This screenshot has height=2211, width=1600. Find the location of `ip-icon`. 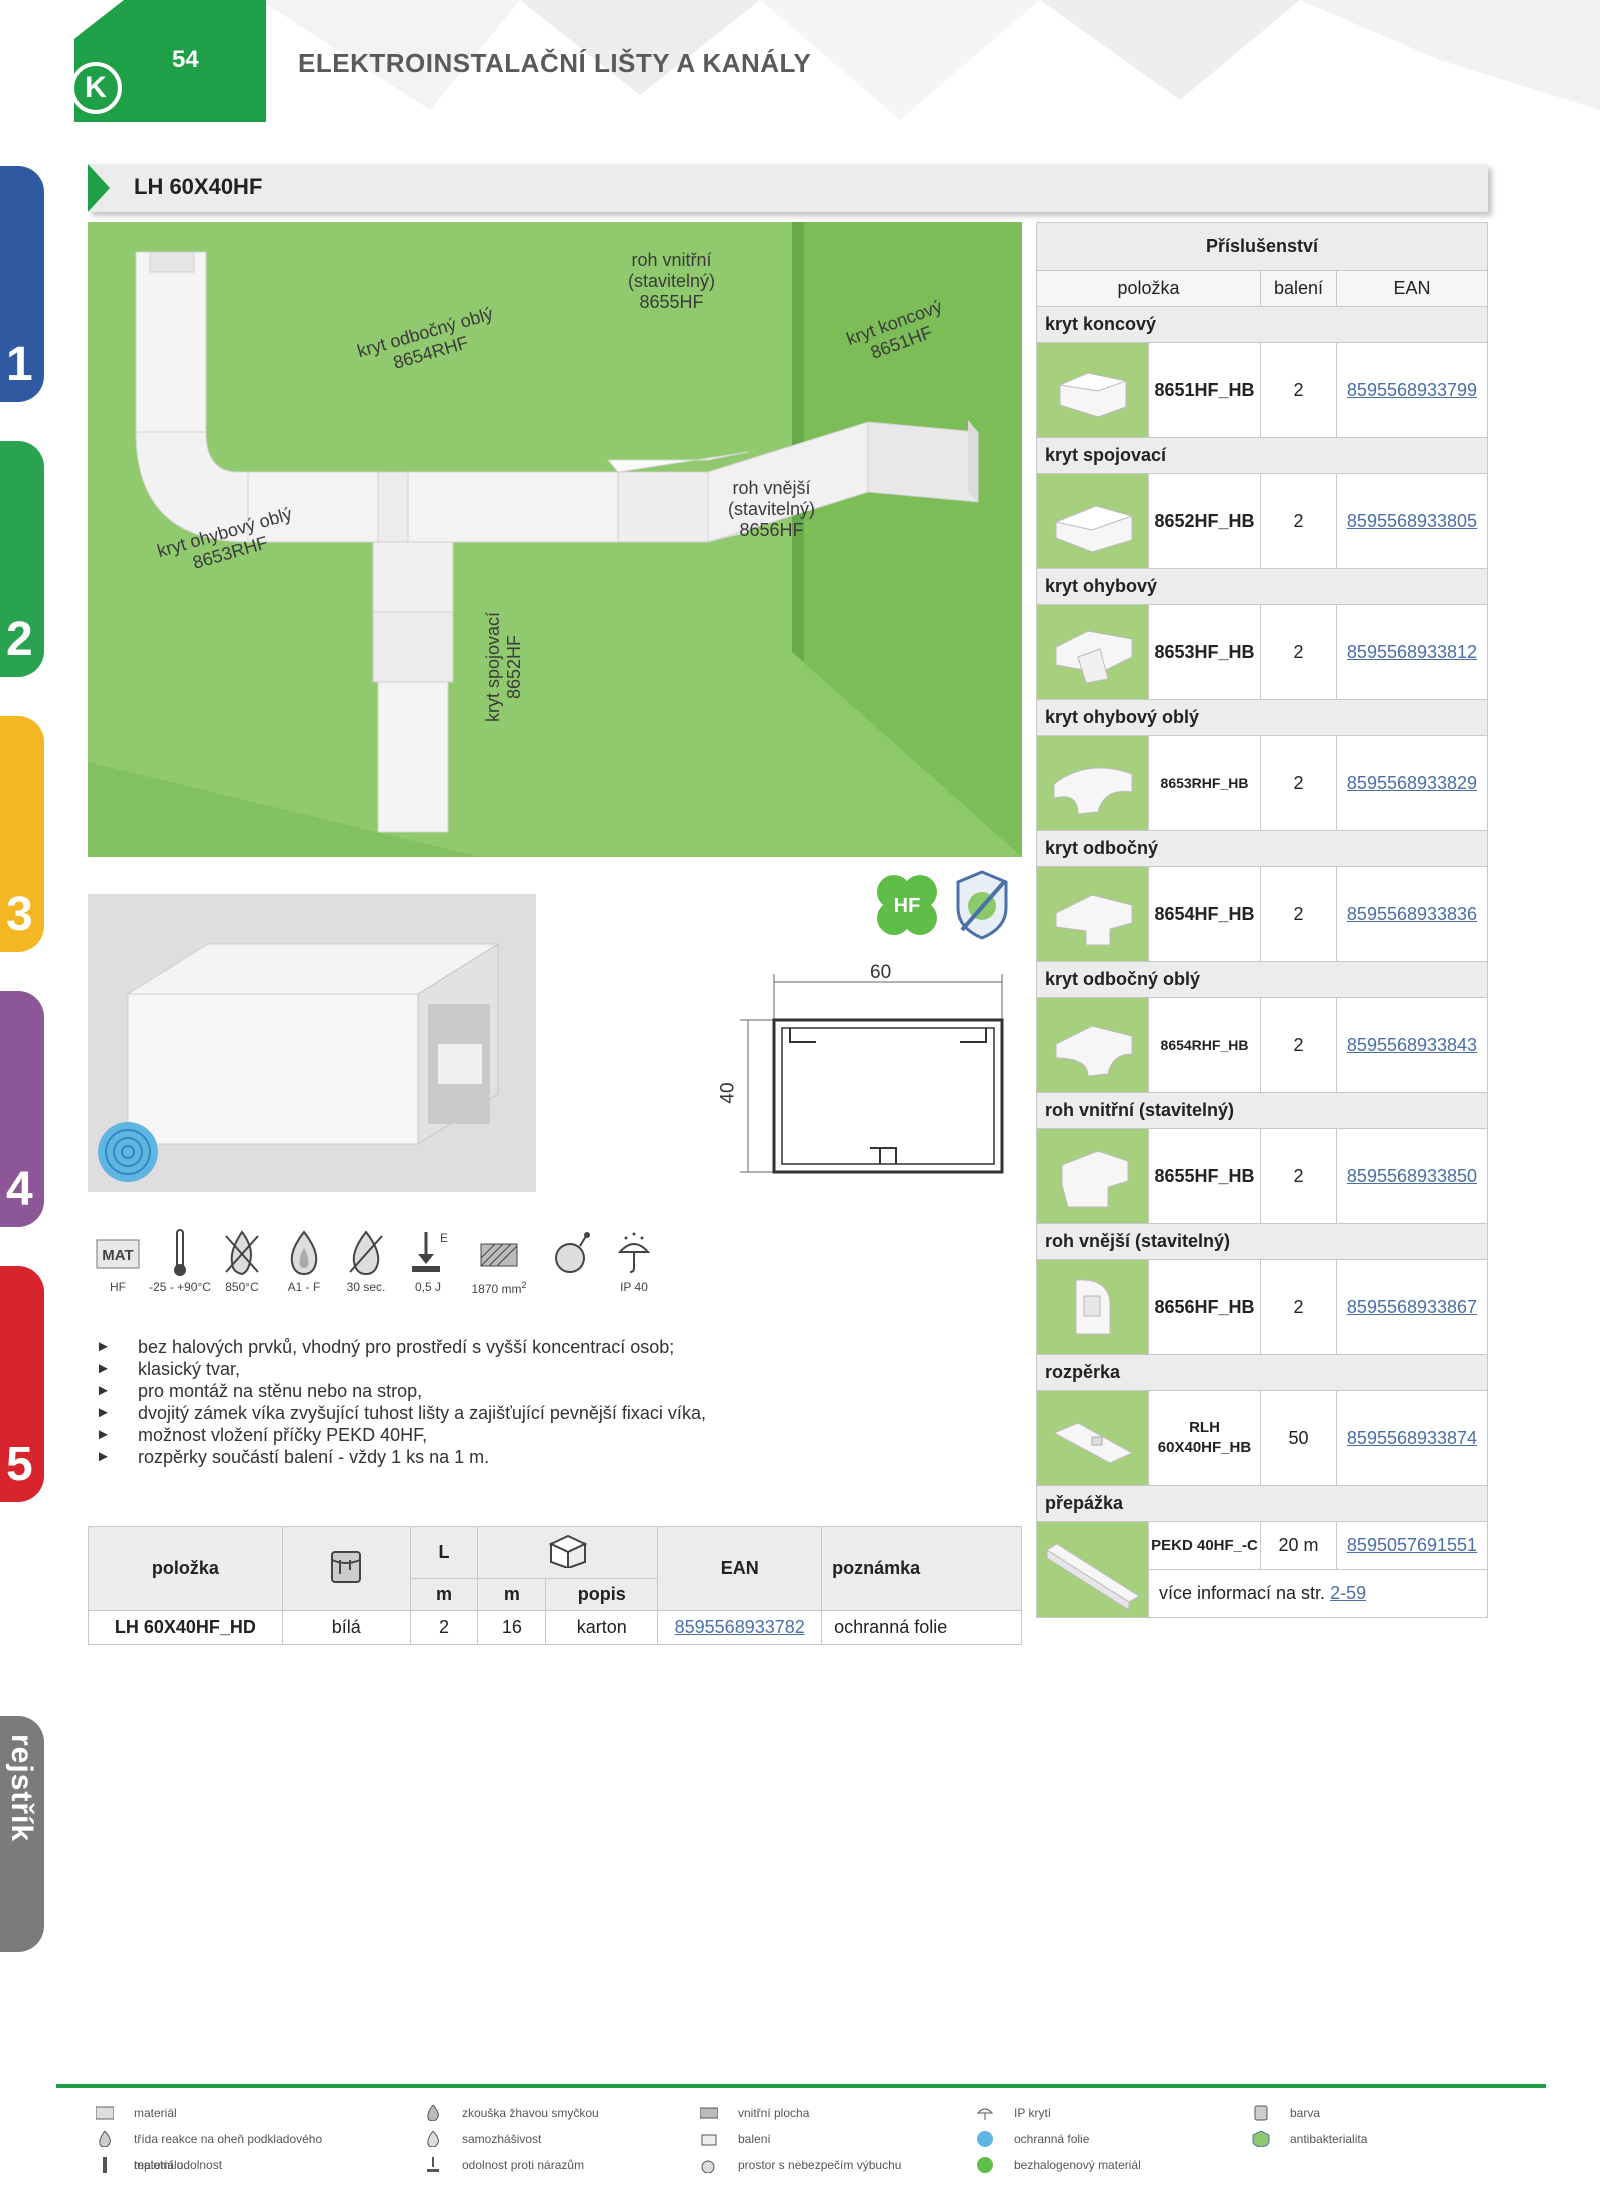

ip-icon is located at coordinates (985, 2114).